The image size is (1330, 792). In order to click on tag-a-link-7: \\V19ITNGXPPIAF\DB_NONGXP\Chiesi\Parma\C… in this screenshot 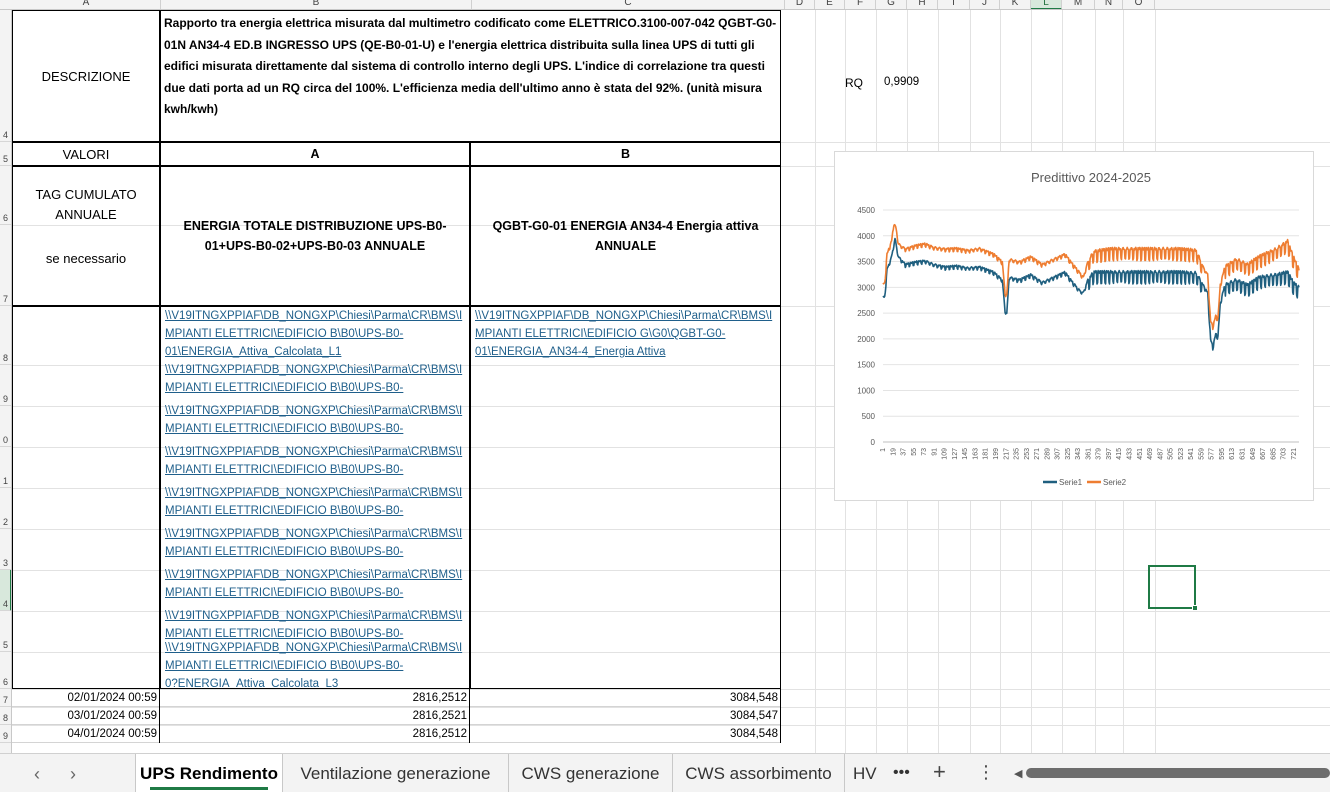, I will do `click(316, 586)`.